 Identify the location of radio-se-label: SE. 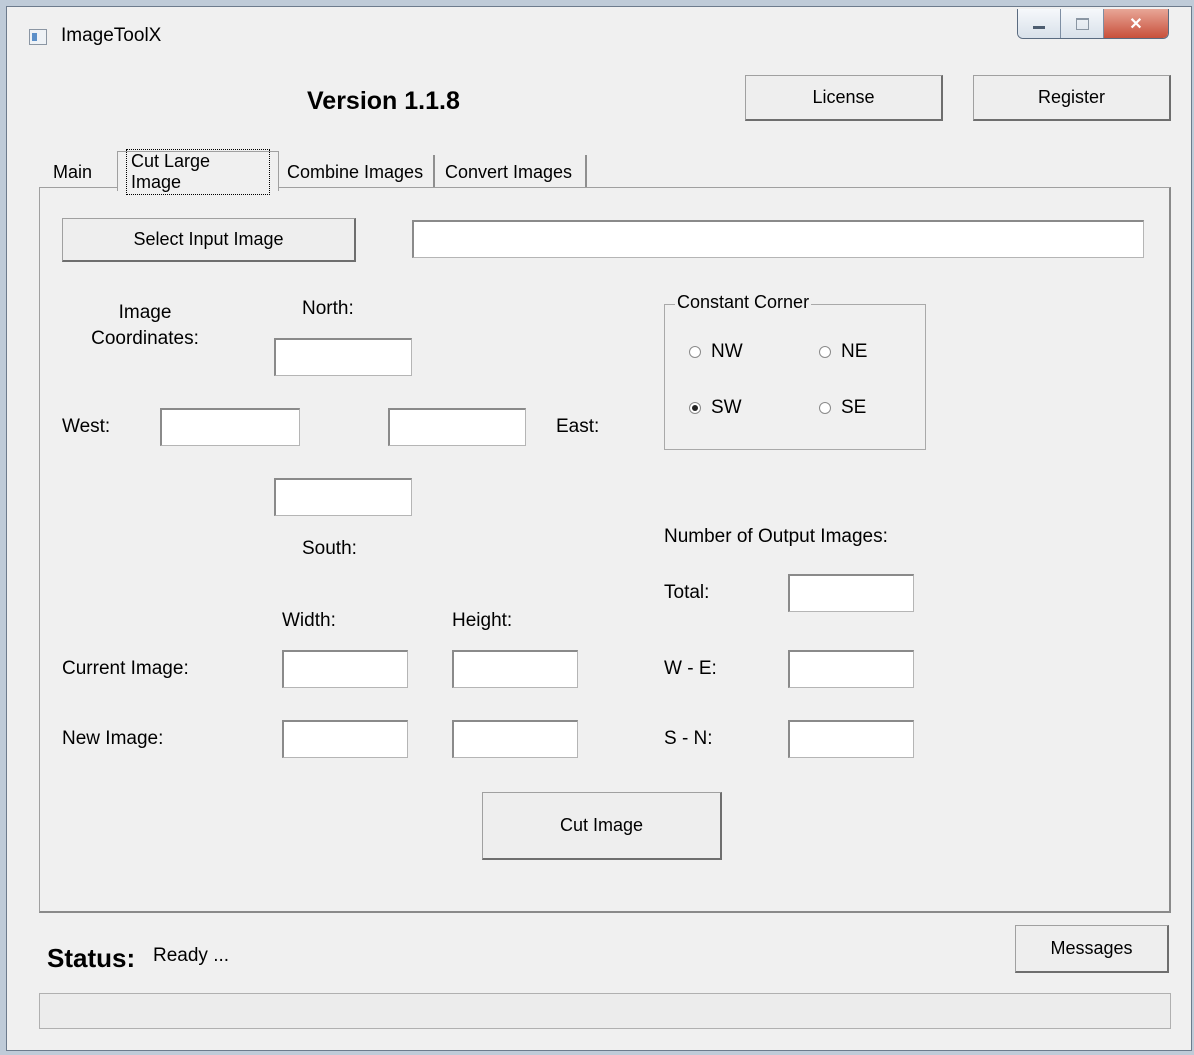
(854, 407).